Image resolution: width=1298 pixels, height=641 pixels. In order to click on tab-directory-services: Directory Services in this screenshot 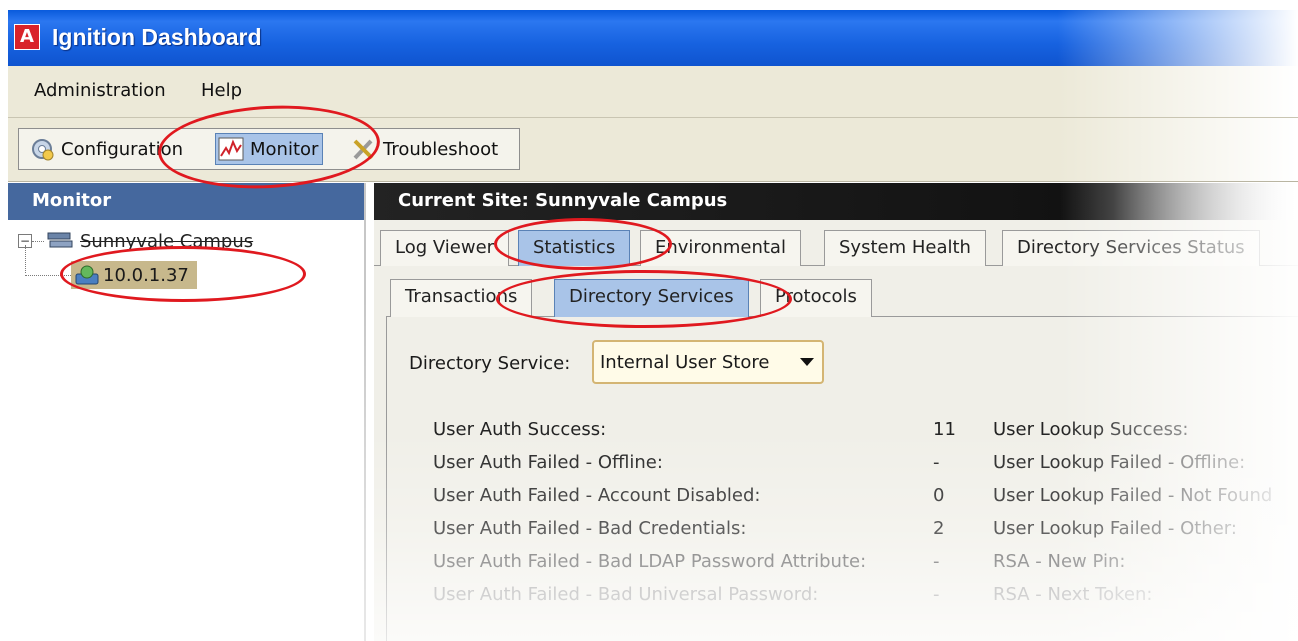, I will do `click(651, 298)`.